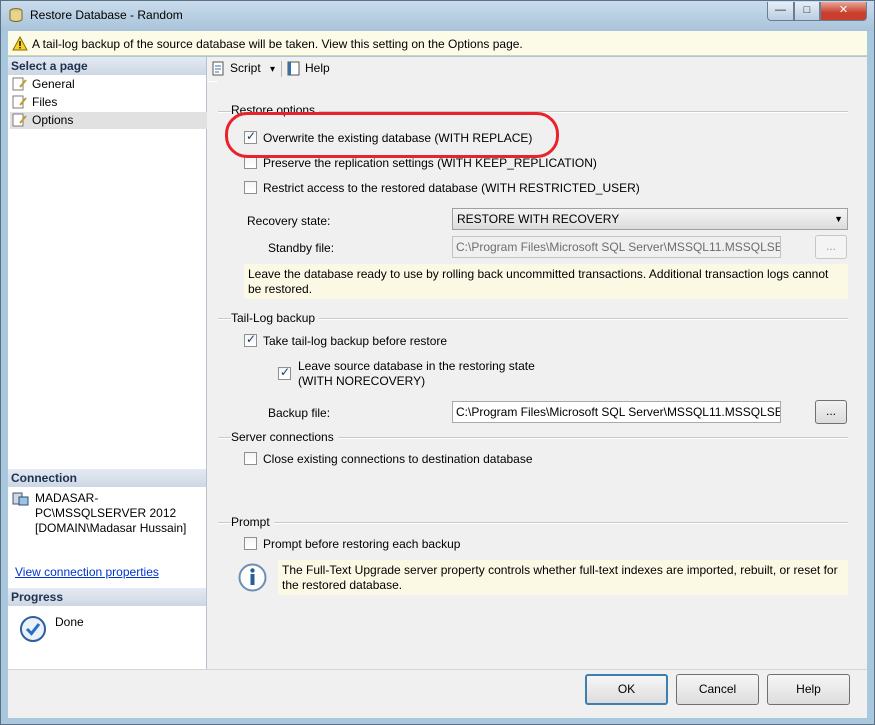  What do you see at coordinates (106, 15) in the screenshot?
I see `window-title: Restore Database - Random` at bounding box center [106, 15].